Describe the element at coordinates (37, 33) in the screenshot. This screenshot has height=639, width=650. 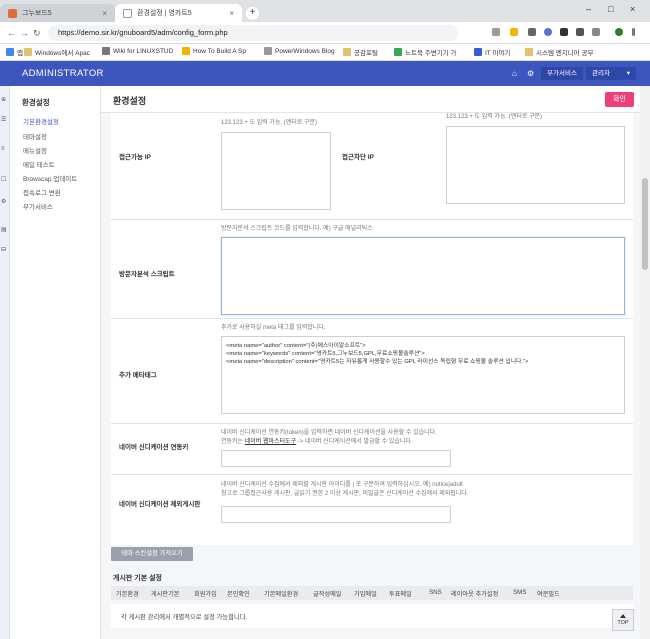
I see `reload-icon: ↻` at that location.